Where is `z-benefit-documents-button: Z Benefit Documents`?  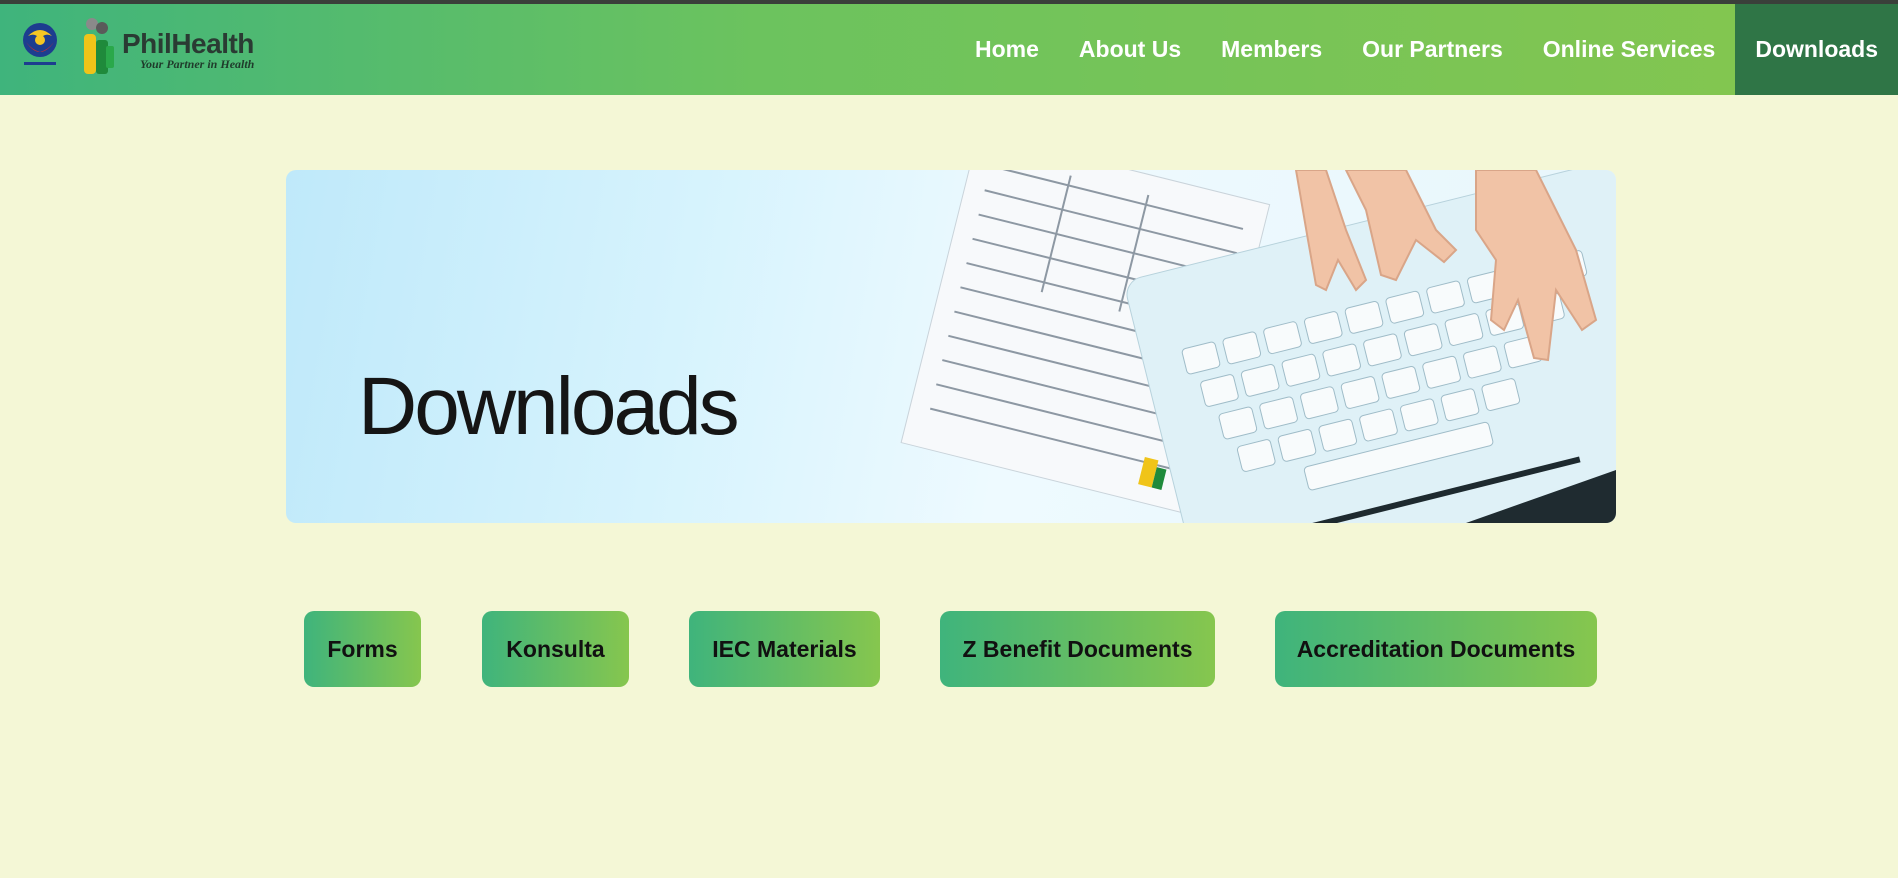 z-benefit-documents-button: Z Benefit Documents is located at coordinates (1077, 649).